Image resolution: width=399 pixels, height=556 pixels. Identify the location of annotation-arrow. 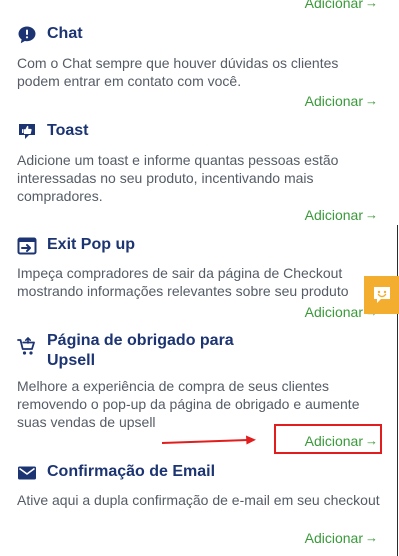
(209, 440).